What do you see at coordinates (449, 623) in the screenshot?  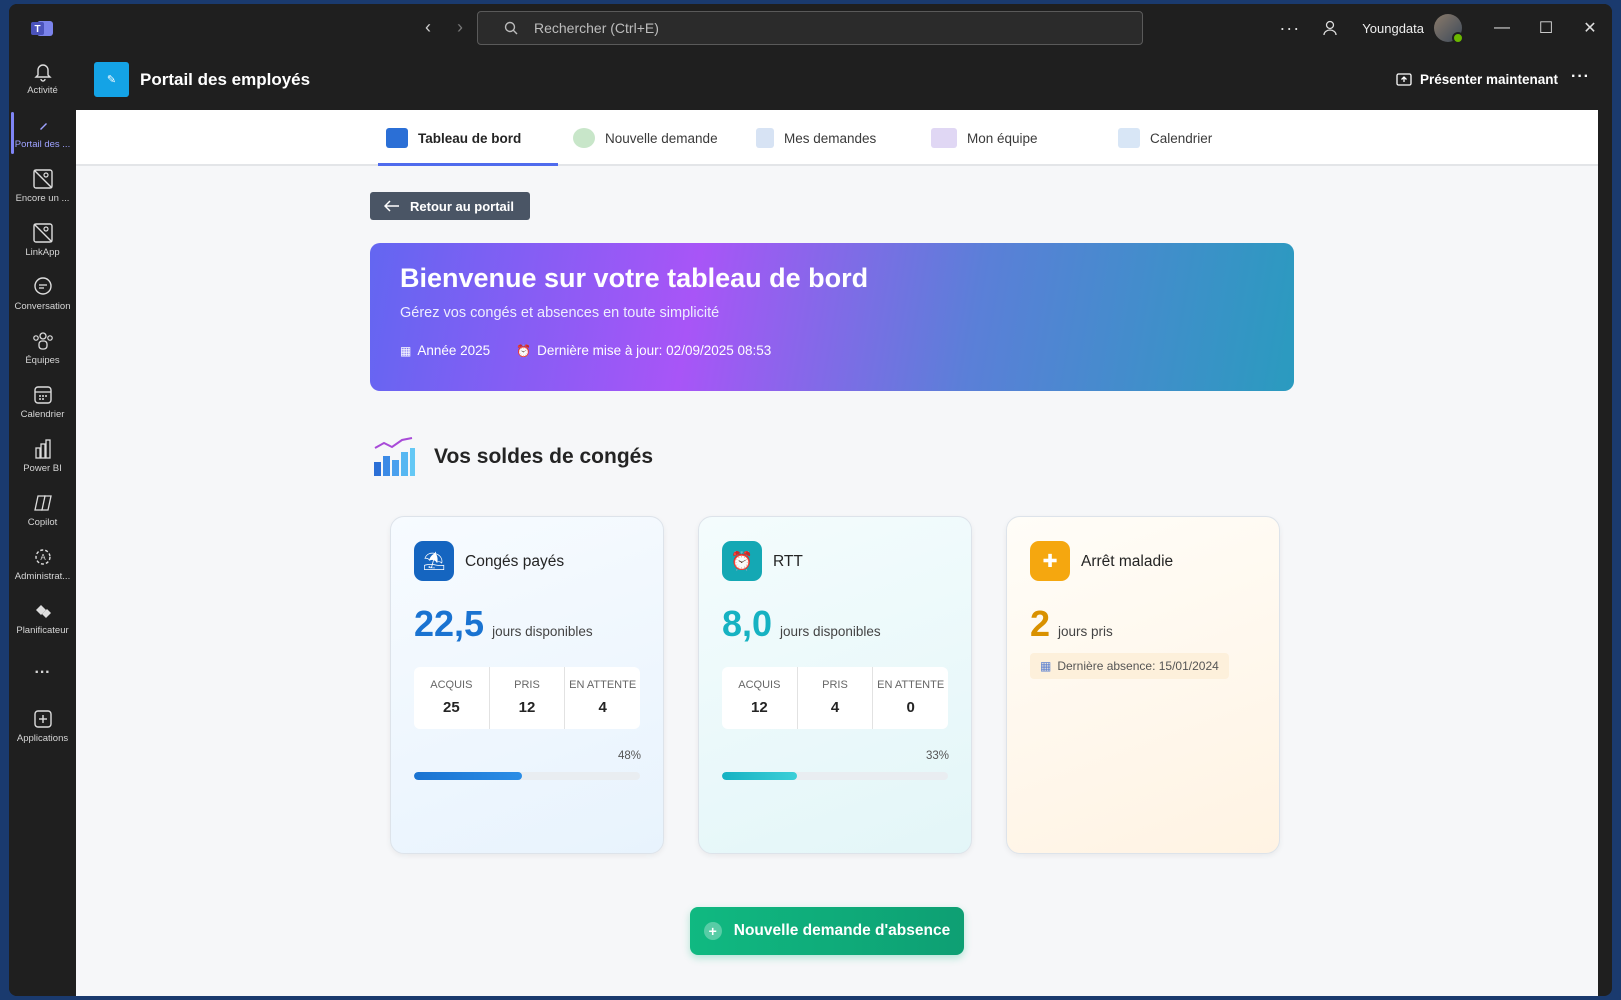 I see `card-value: 22,5` at bounding box center [449, 623].